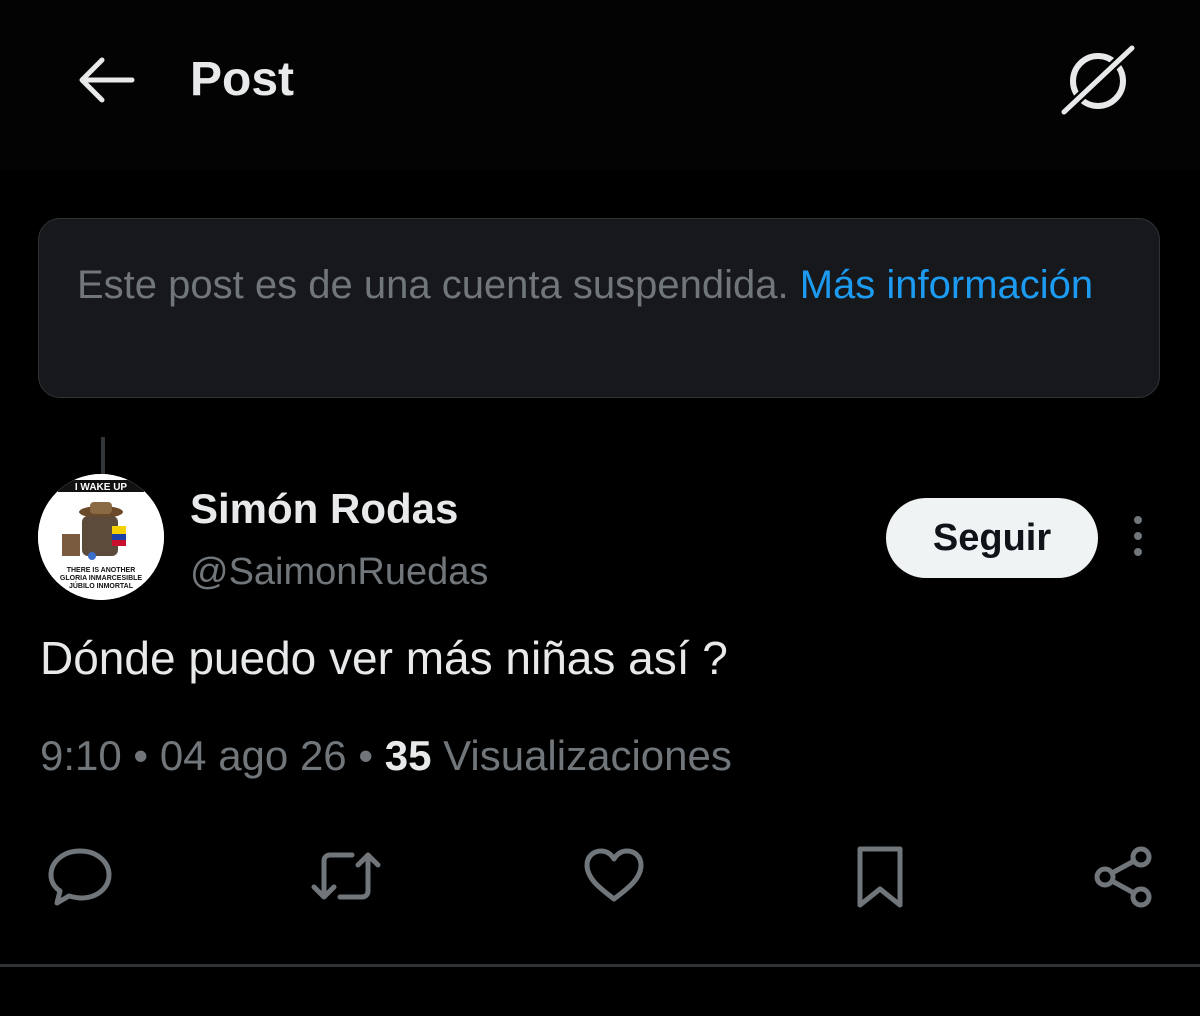  What do you see at coordinates (587, 755) in the screenshot?
I see `views-label: Visualizaciones` at bounding box center [587, 755].